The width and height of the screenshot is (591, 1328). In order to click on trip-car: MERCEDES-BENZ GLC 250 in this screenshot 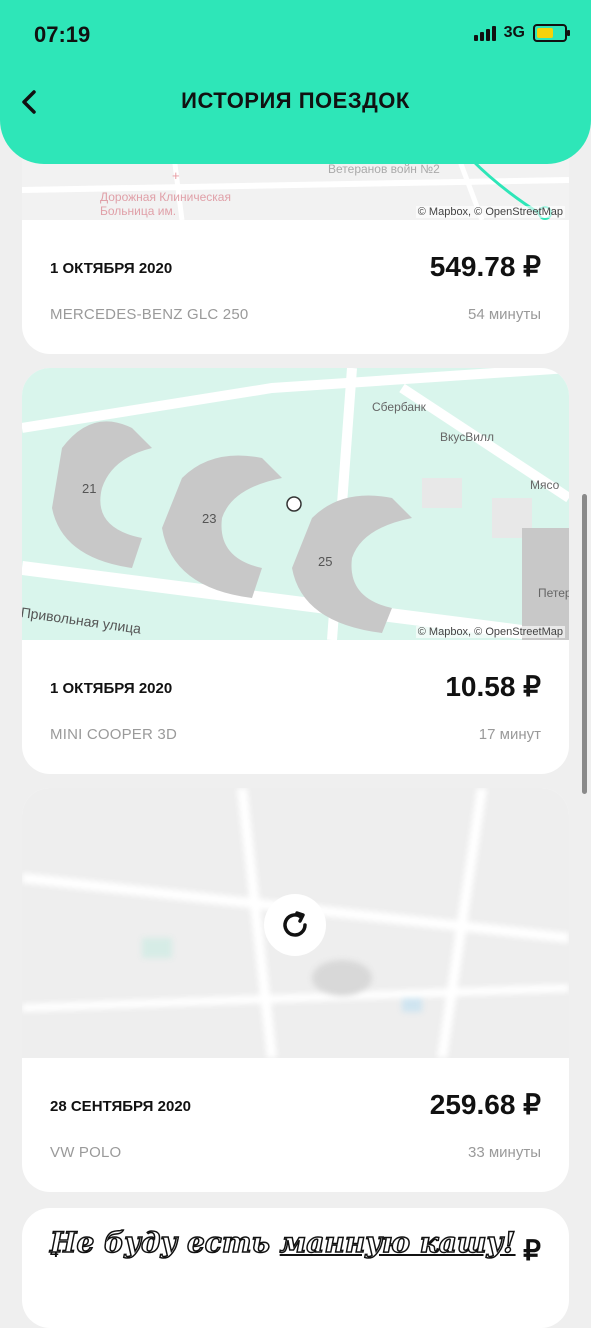, I will do `click(149, 314)`.